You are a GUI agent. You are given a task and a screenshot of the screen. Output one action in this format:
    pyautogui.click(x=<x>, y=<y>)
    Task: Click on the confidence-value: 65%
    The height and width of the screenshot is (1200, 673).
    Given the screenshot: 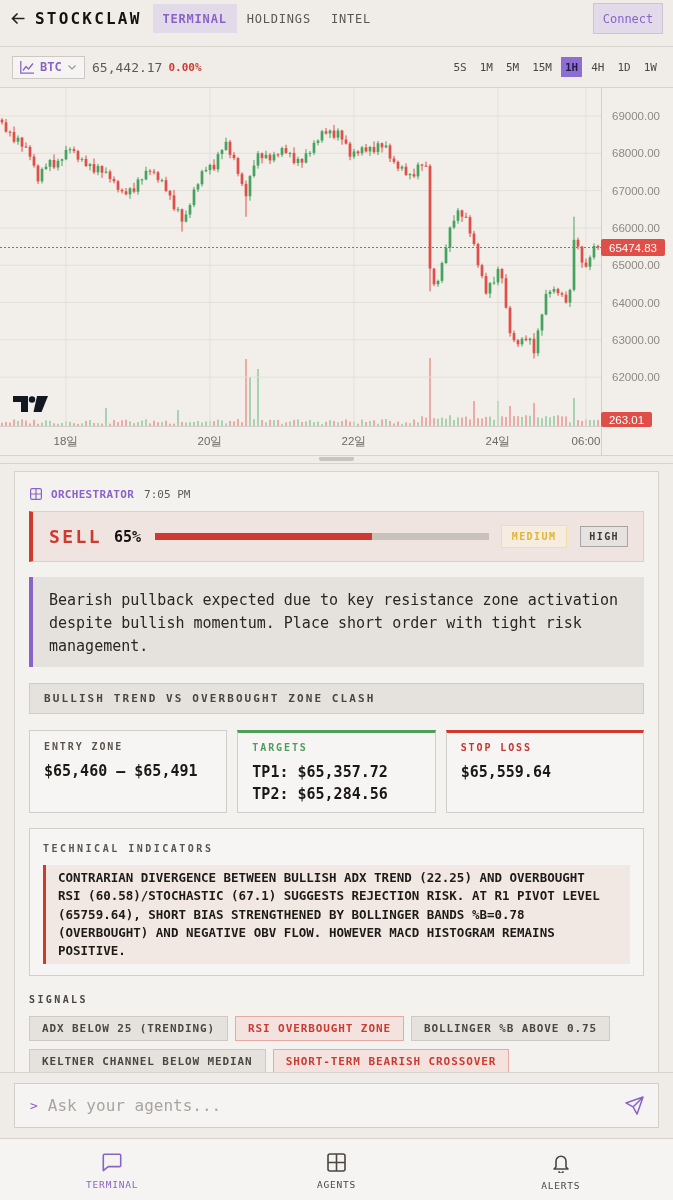 What is the action you would take?
    pyautogui.click(x=127, y=536)
    